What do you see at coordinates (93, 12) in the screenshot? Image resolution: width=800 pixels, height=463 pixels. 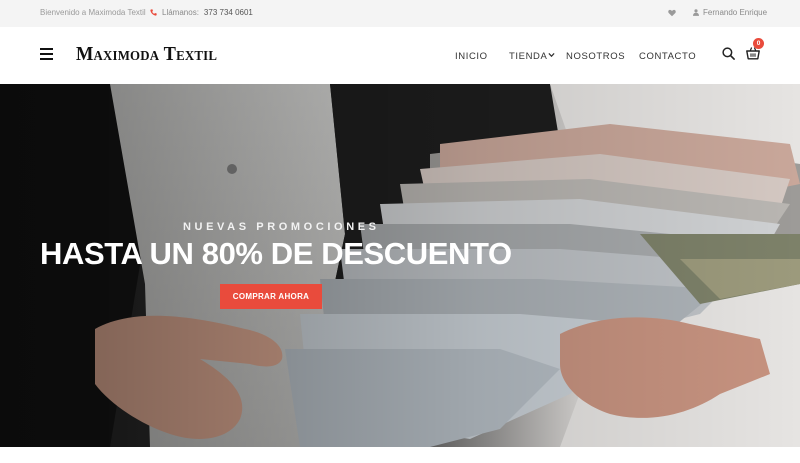 I see `welcome-text: Bienvenido a Maximoda Textil` at bounding box center [93, 12].